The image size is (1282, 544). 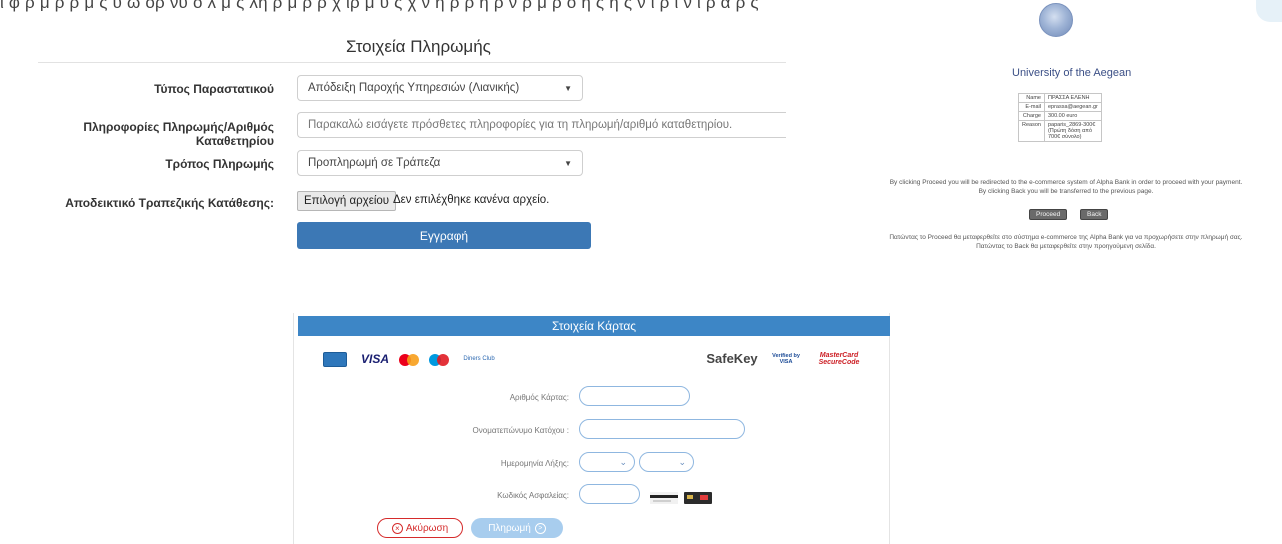 What do you see at coordinates (1056, 20) in the screenshot?
I see `university-seal-logo` at bounding box center [1056, 20].